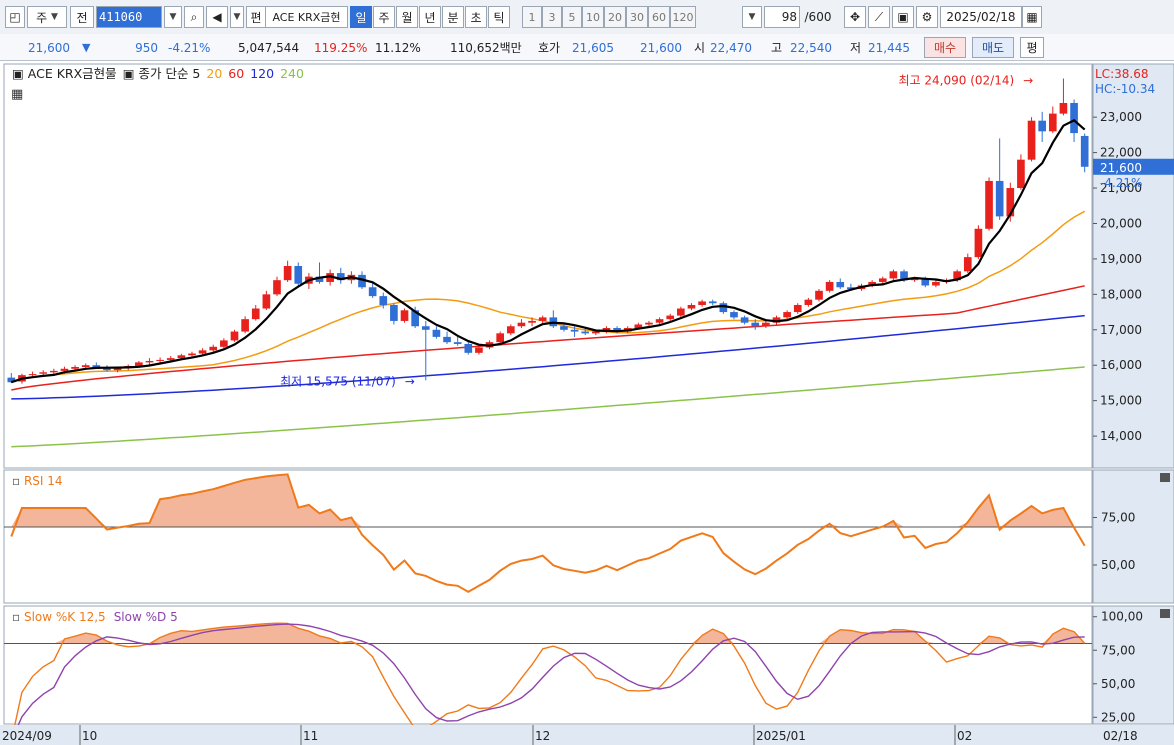  Describe the element at coordinates (18, 481) in the screenshot. I see `rsi-box-icon: ▫` at that location.